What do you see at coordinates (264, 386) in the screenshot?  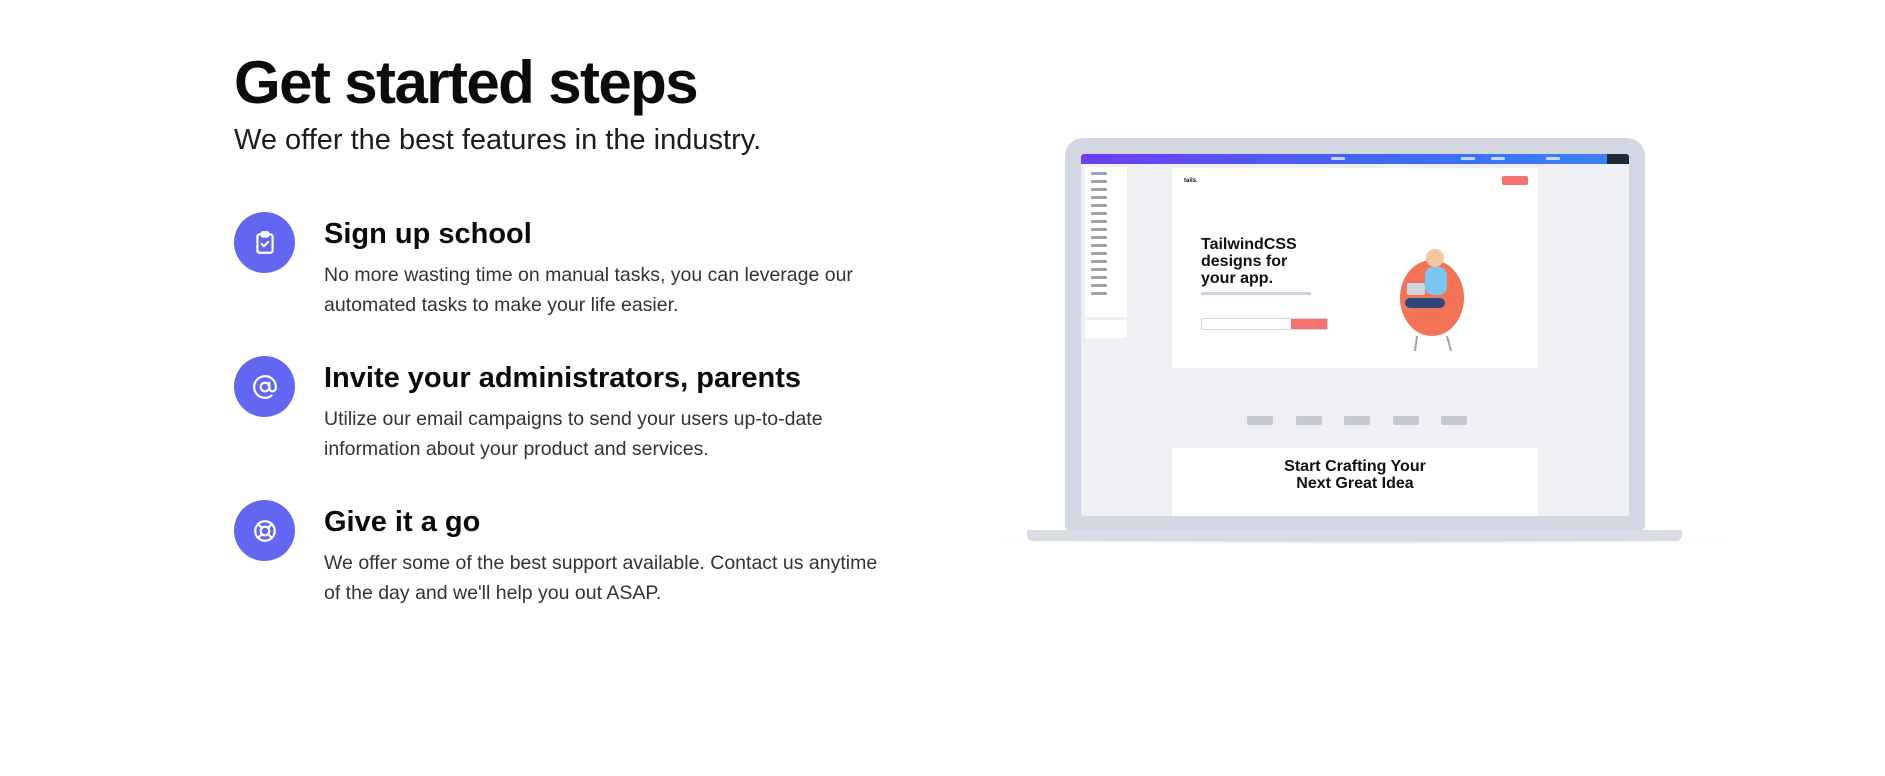 I see `at-sign-icon` at bounding box center [264, 386].